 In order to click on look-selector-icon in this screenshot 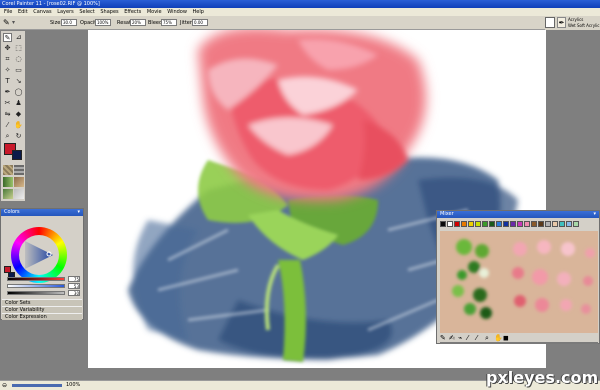, I will do `click(8, 194)`.